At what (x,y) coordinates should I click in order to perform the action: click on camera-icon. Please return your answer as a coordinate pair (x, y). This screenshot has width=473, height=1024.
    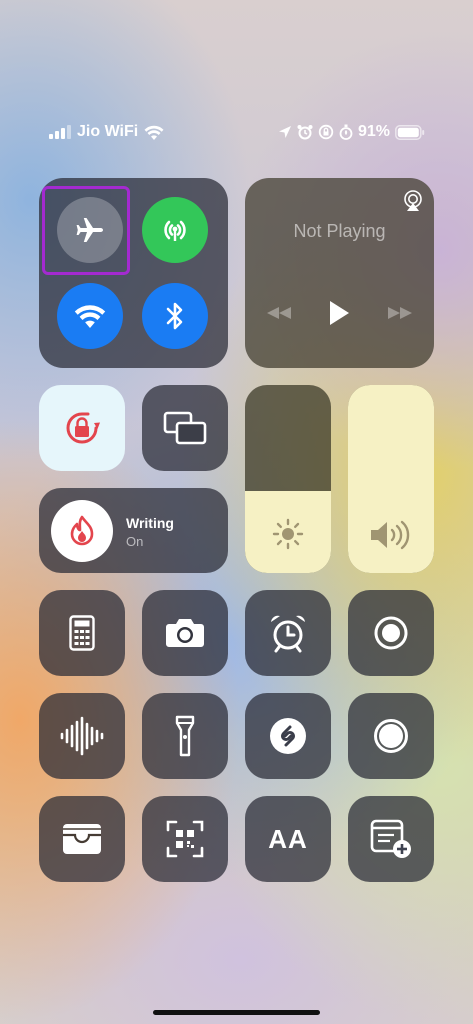
    Looking at the image, I should click on (185, 633).